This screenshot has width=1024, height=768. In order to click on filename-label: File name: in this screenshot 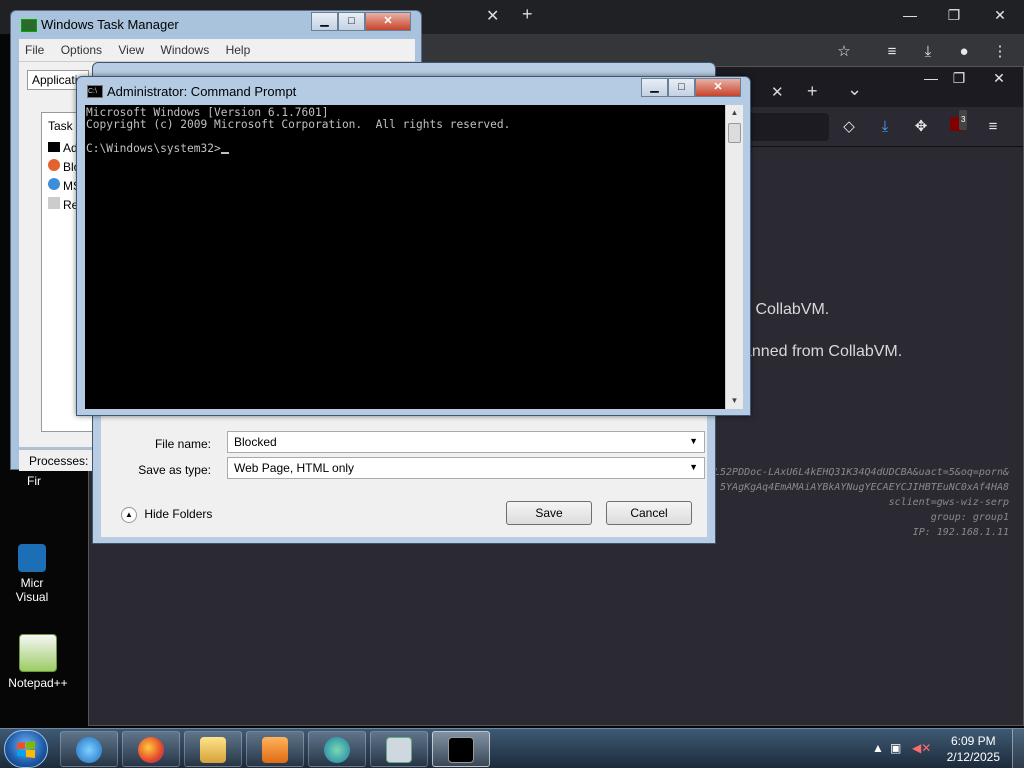, I will do `click(182, 444)`.